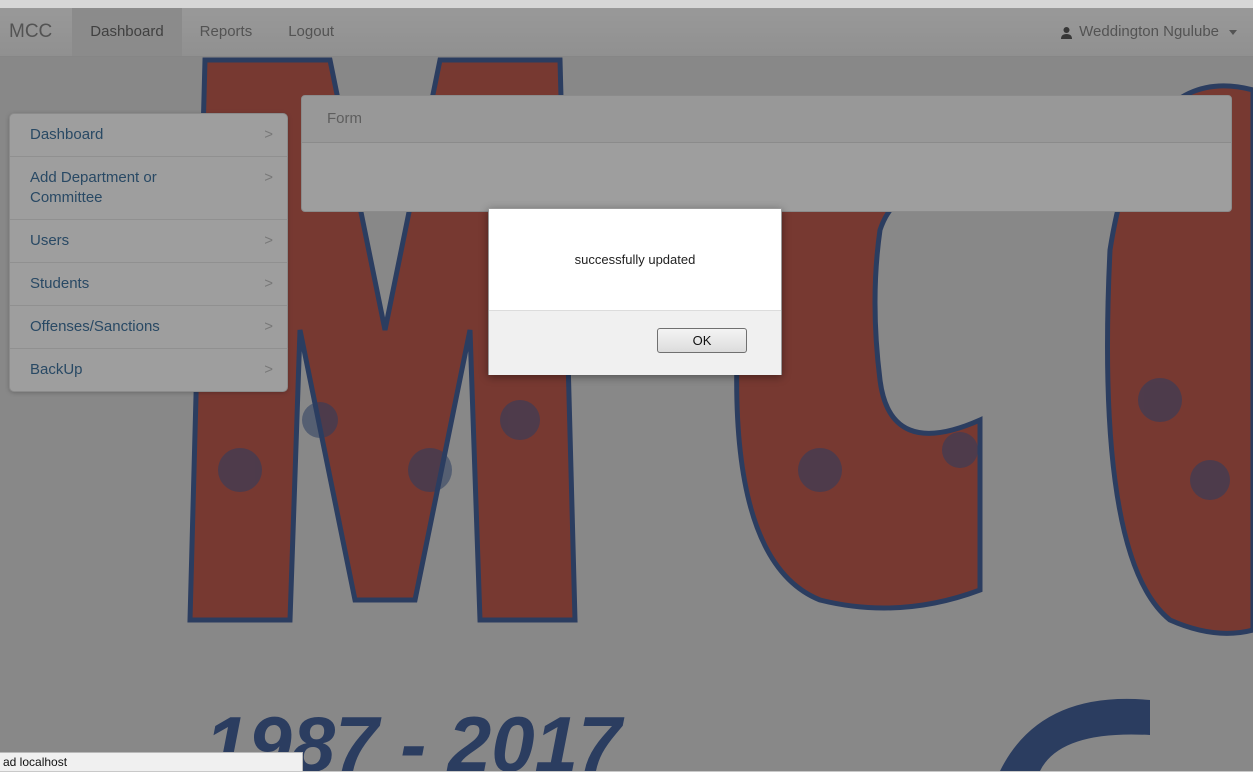 This screenshot has height=772, width=1253. I want to click on browser-status-bar: ad localhost, so click(151, 761).